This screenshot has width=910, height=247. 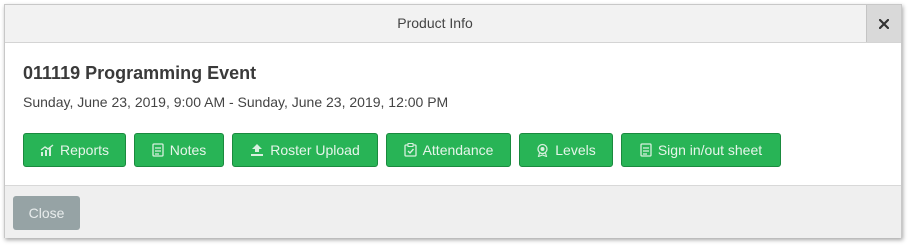 I want to click on levels-button-label: Levels, so click(x=575, y=150).